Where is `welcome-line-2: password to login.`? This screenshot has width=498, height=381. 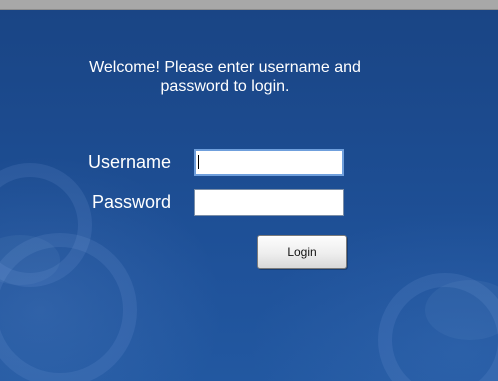 welcome-line-2: password to login. is located at coordinates (225, 86).